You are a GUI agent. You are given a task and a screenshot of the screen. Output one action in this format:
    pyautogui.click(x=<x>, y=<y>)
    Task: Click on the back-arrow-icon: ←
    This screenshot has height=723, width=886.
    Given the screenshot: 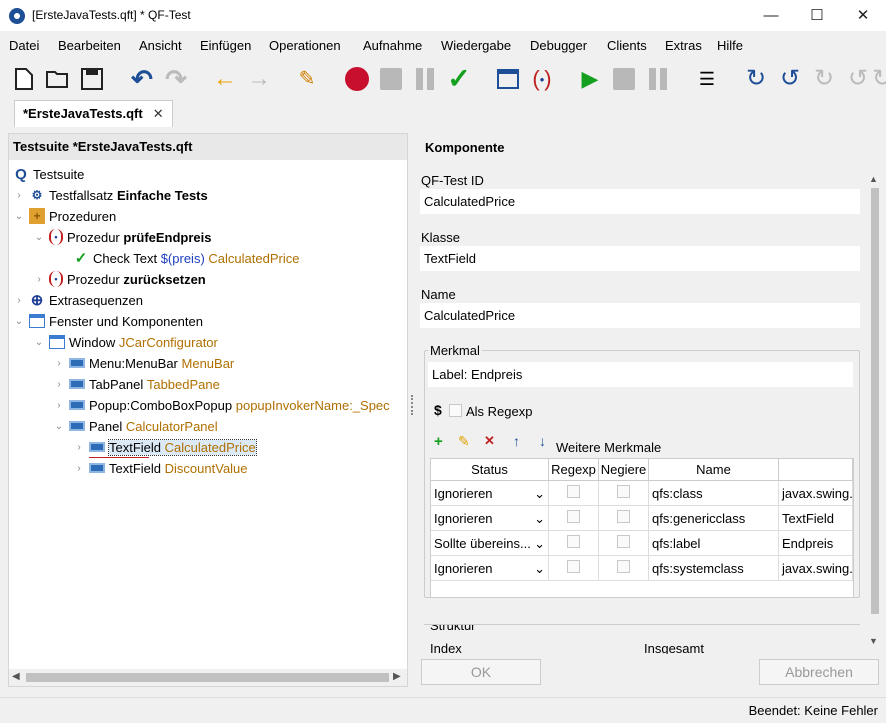 What is the action you would take?
    pyautogui.click(x=225, y=79)
    